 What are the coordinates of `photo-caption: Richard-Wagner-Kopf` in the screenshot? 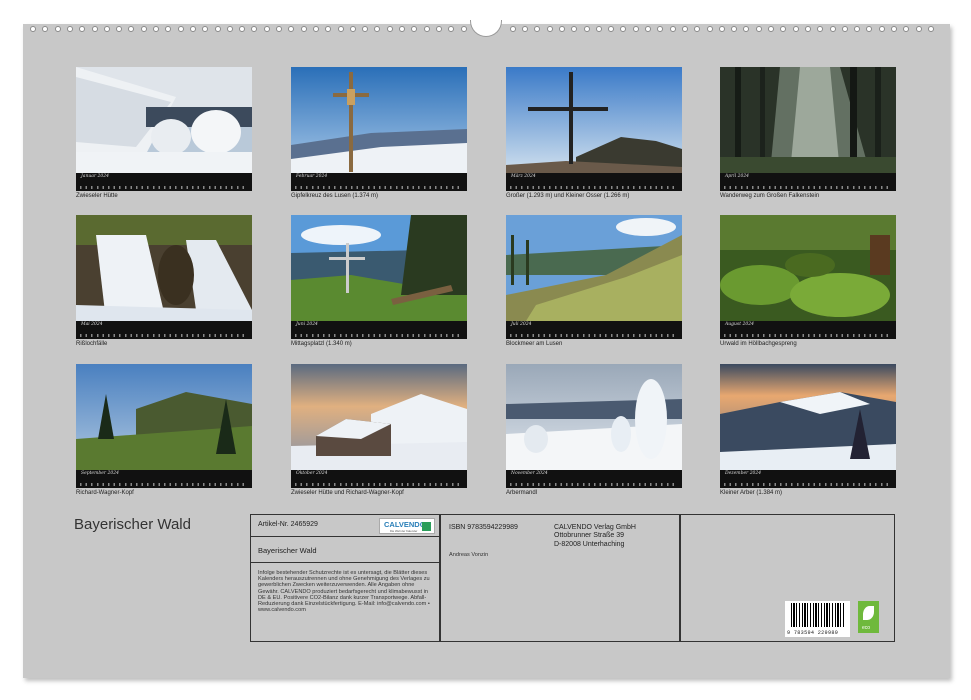 It's located at (105, 493).